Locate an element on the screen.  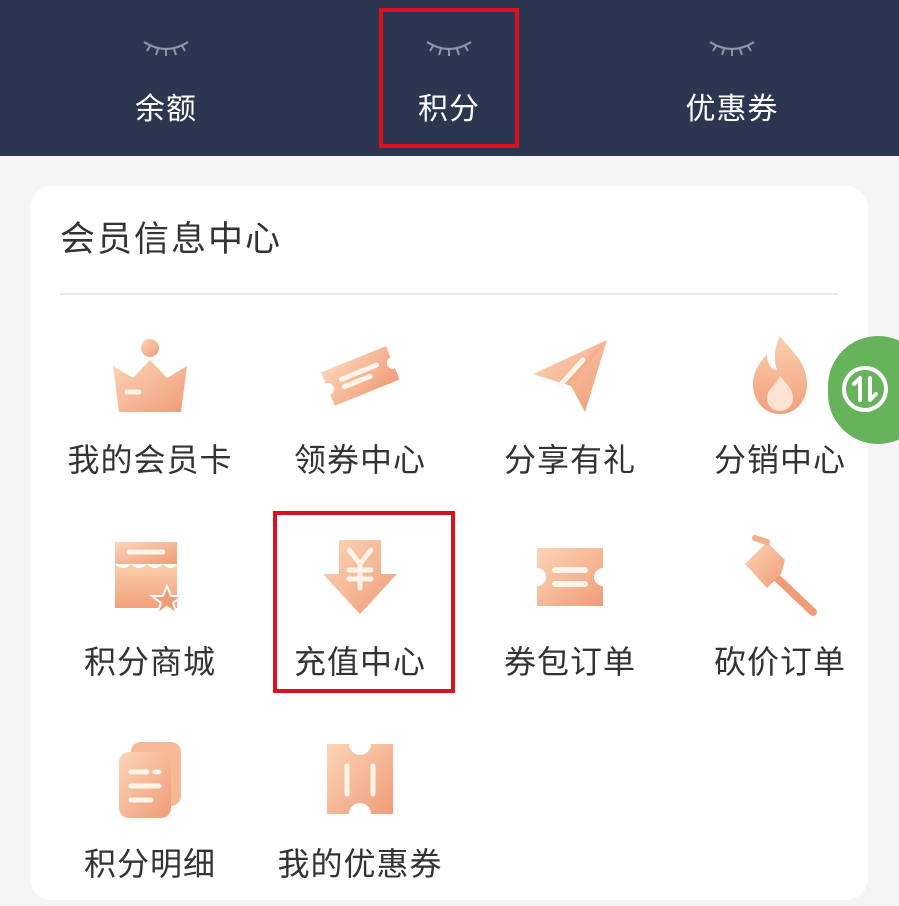
stat-coupons: 优惠券 is located at coordinates (732, 78).